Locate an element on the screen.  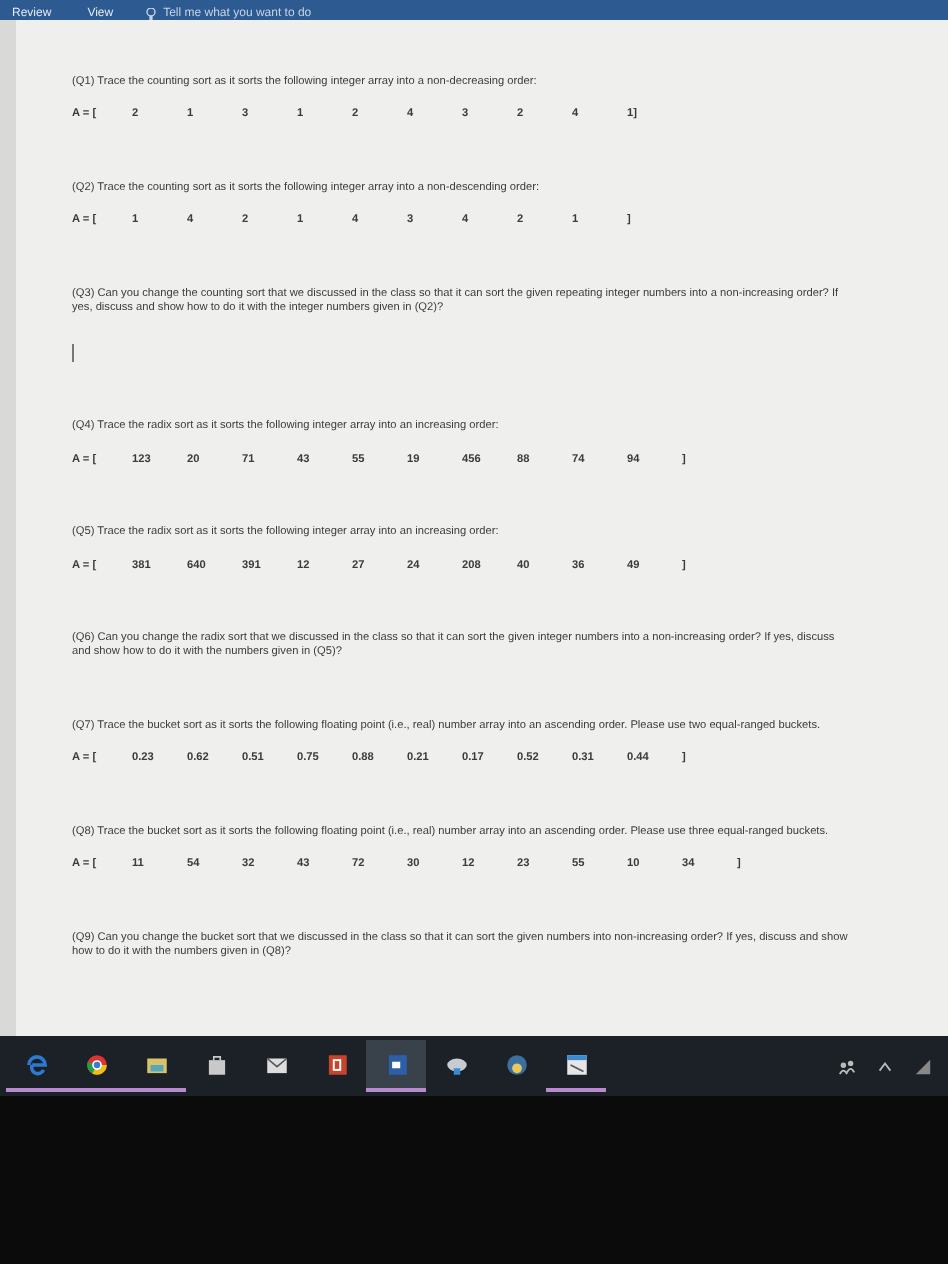
people-icon is located at coordinates (847, 1066).